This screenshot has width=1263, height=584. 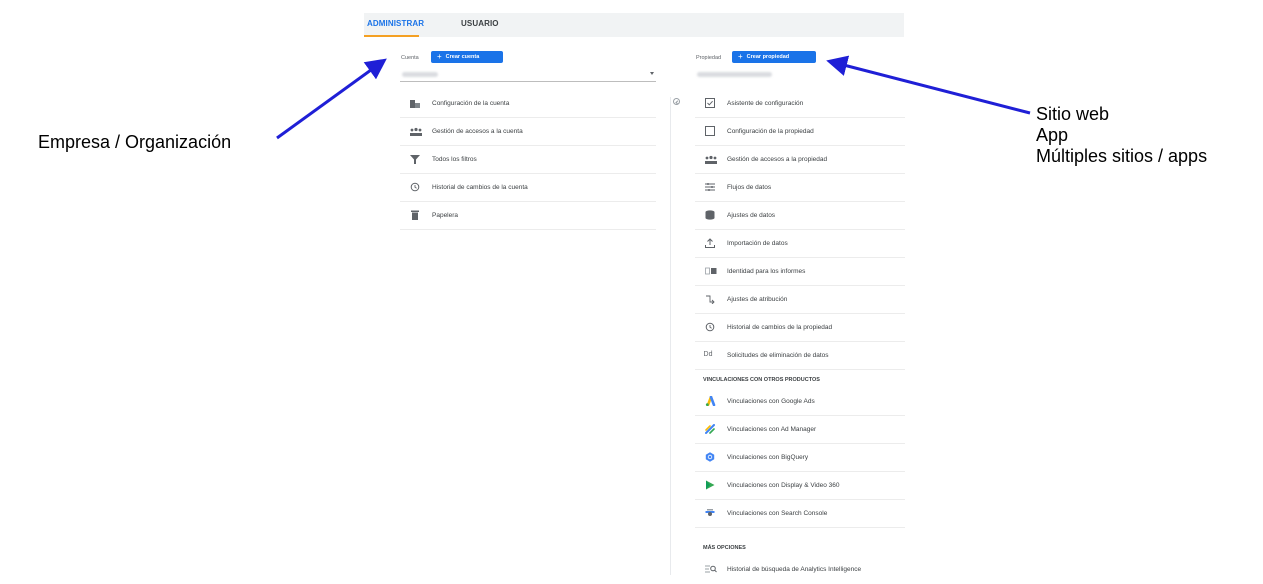 What do you see at coordinates (653, 97) in the screenshot?
I see `annotation-arrows` at bounding box center [653, 97].